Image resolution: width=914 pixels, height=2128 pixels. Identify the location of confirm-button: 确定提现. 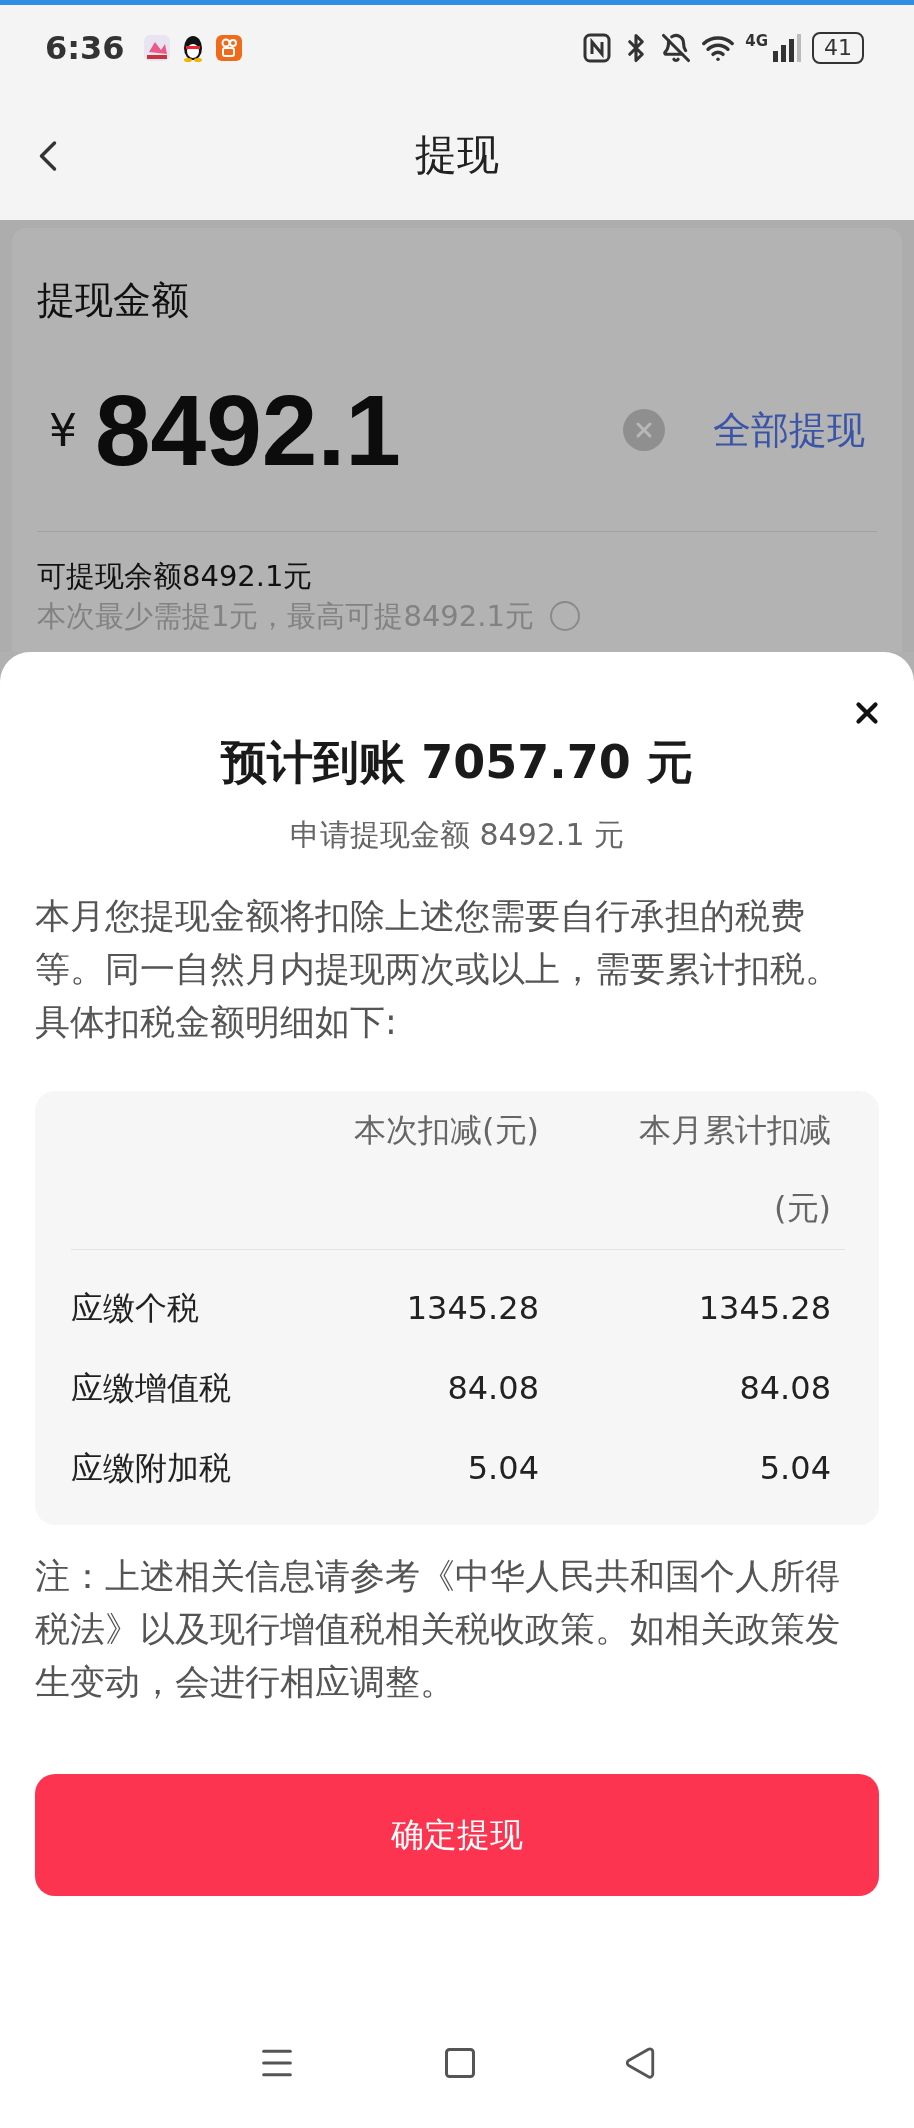
(457, 1835).